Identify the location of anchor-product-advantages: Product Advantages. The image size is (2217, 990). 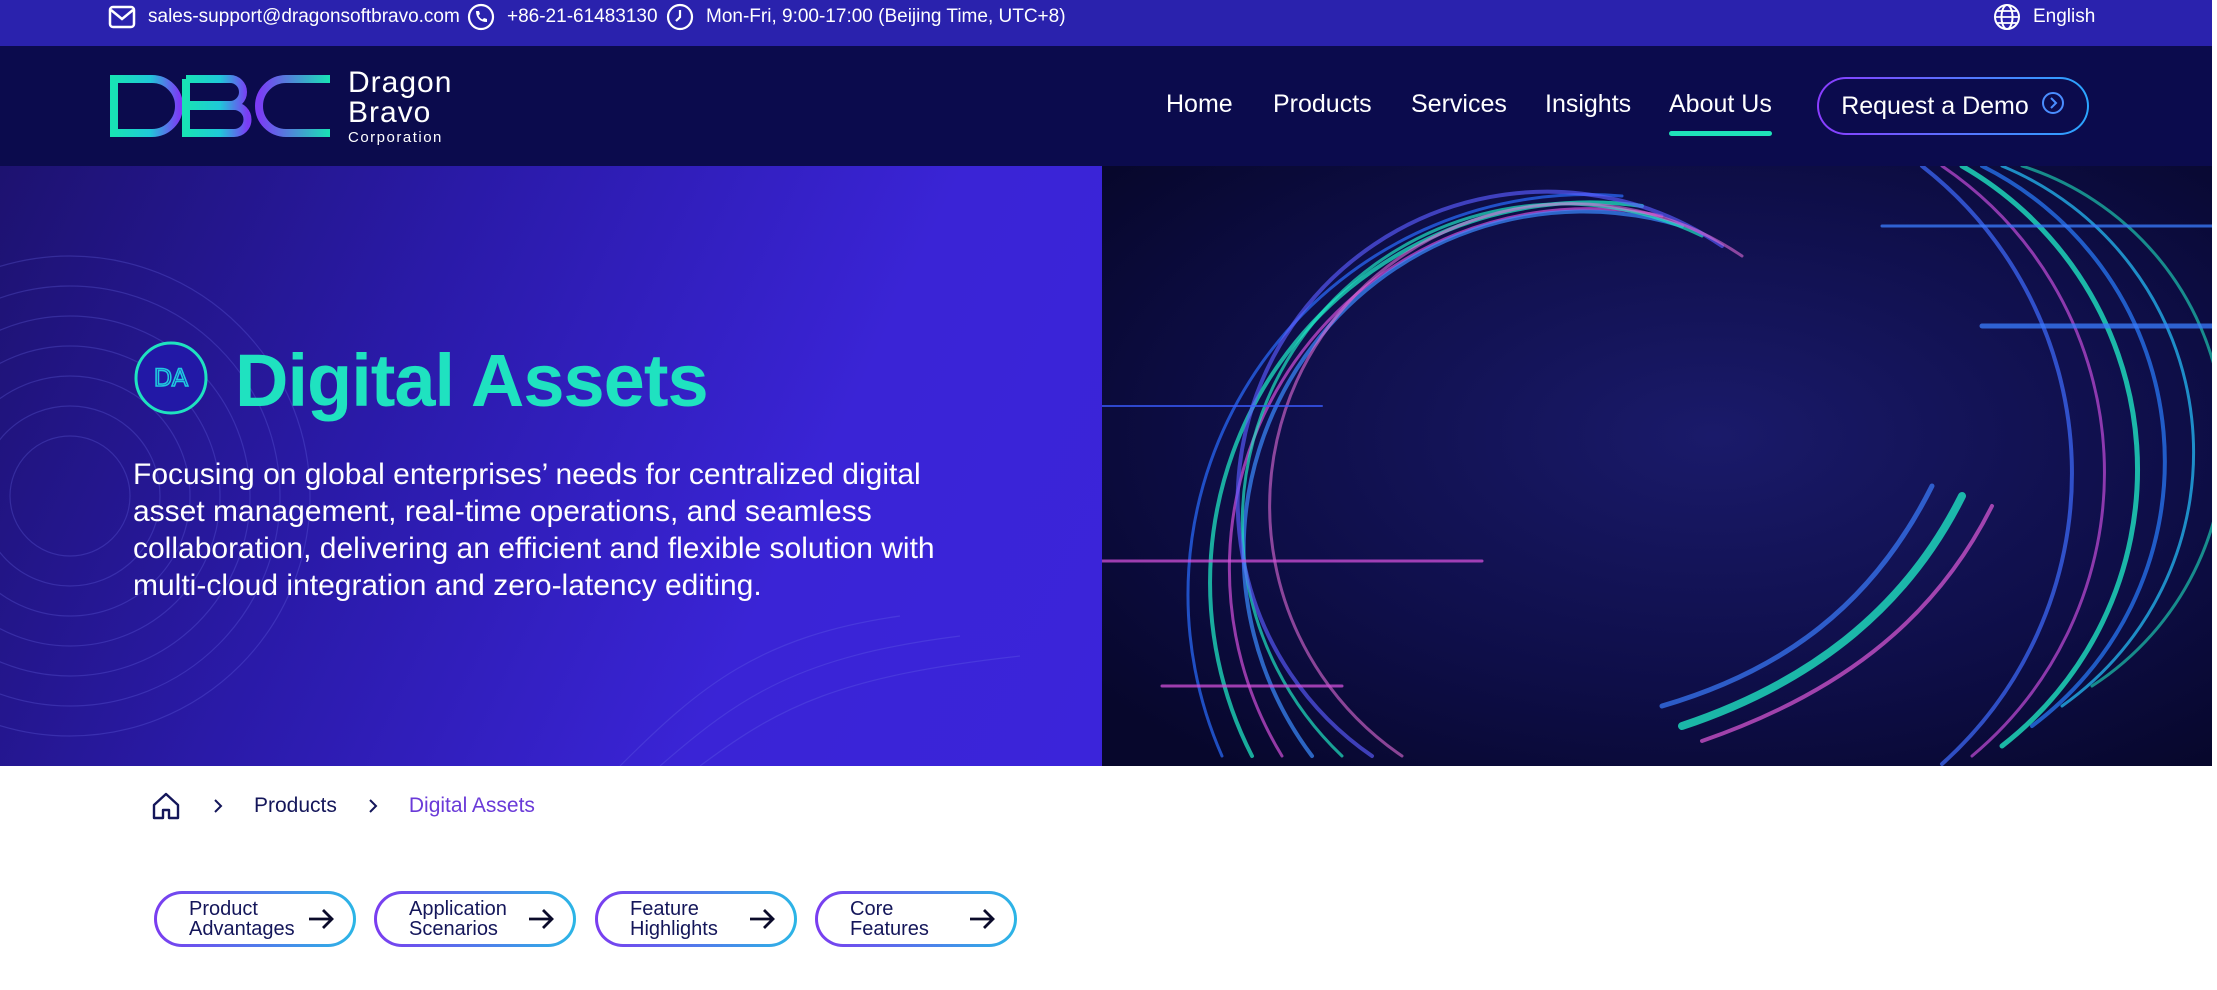
(255, 919).